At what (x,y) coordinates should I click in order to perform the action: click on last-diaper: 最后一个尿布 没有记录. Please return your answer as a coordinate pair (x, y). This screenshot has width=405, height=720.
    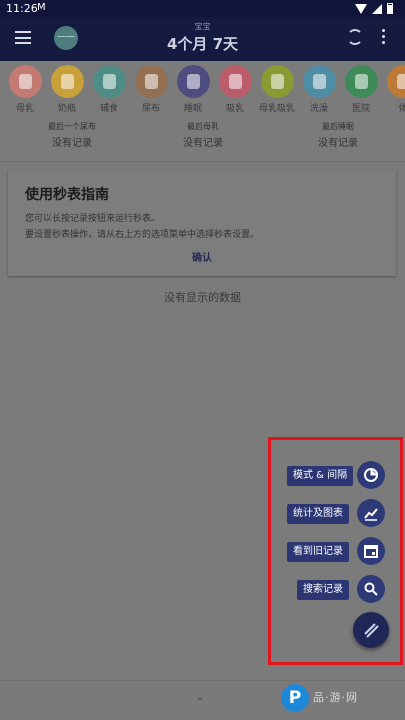
    Looking at the image, I should click on (72, 135).